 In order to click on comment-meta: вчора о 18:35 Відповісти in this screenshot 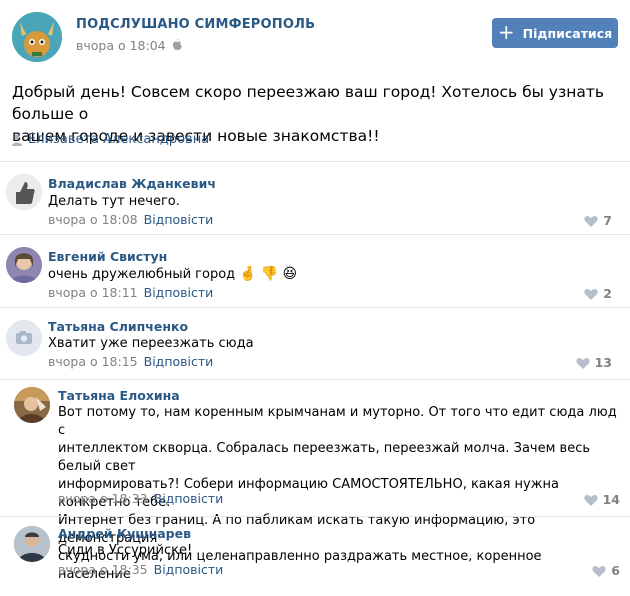, I will do `click(140, 569)`.